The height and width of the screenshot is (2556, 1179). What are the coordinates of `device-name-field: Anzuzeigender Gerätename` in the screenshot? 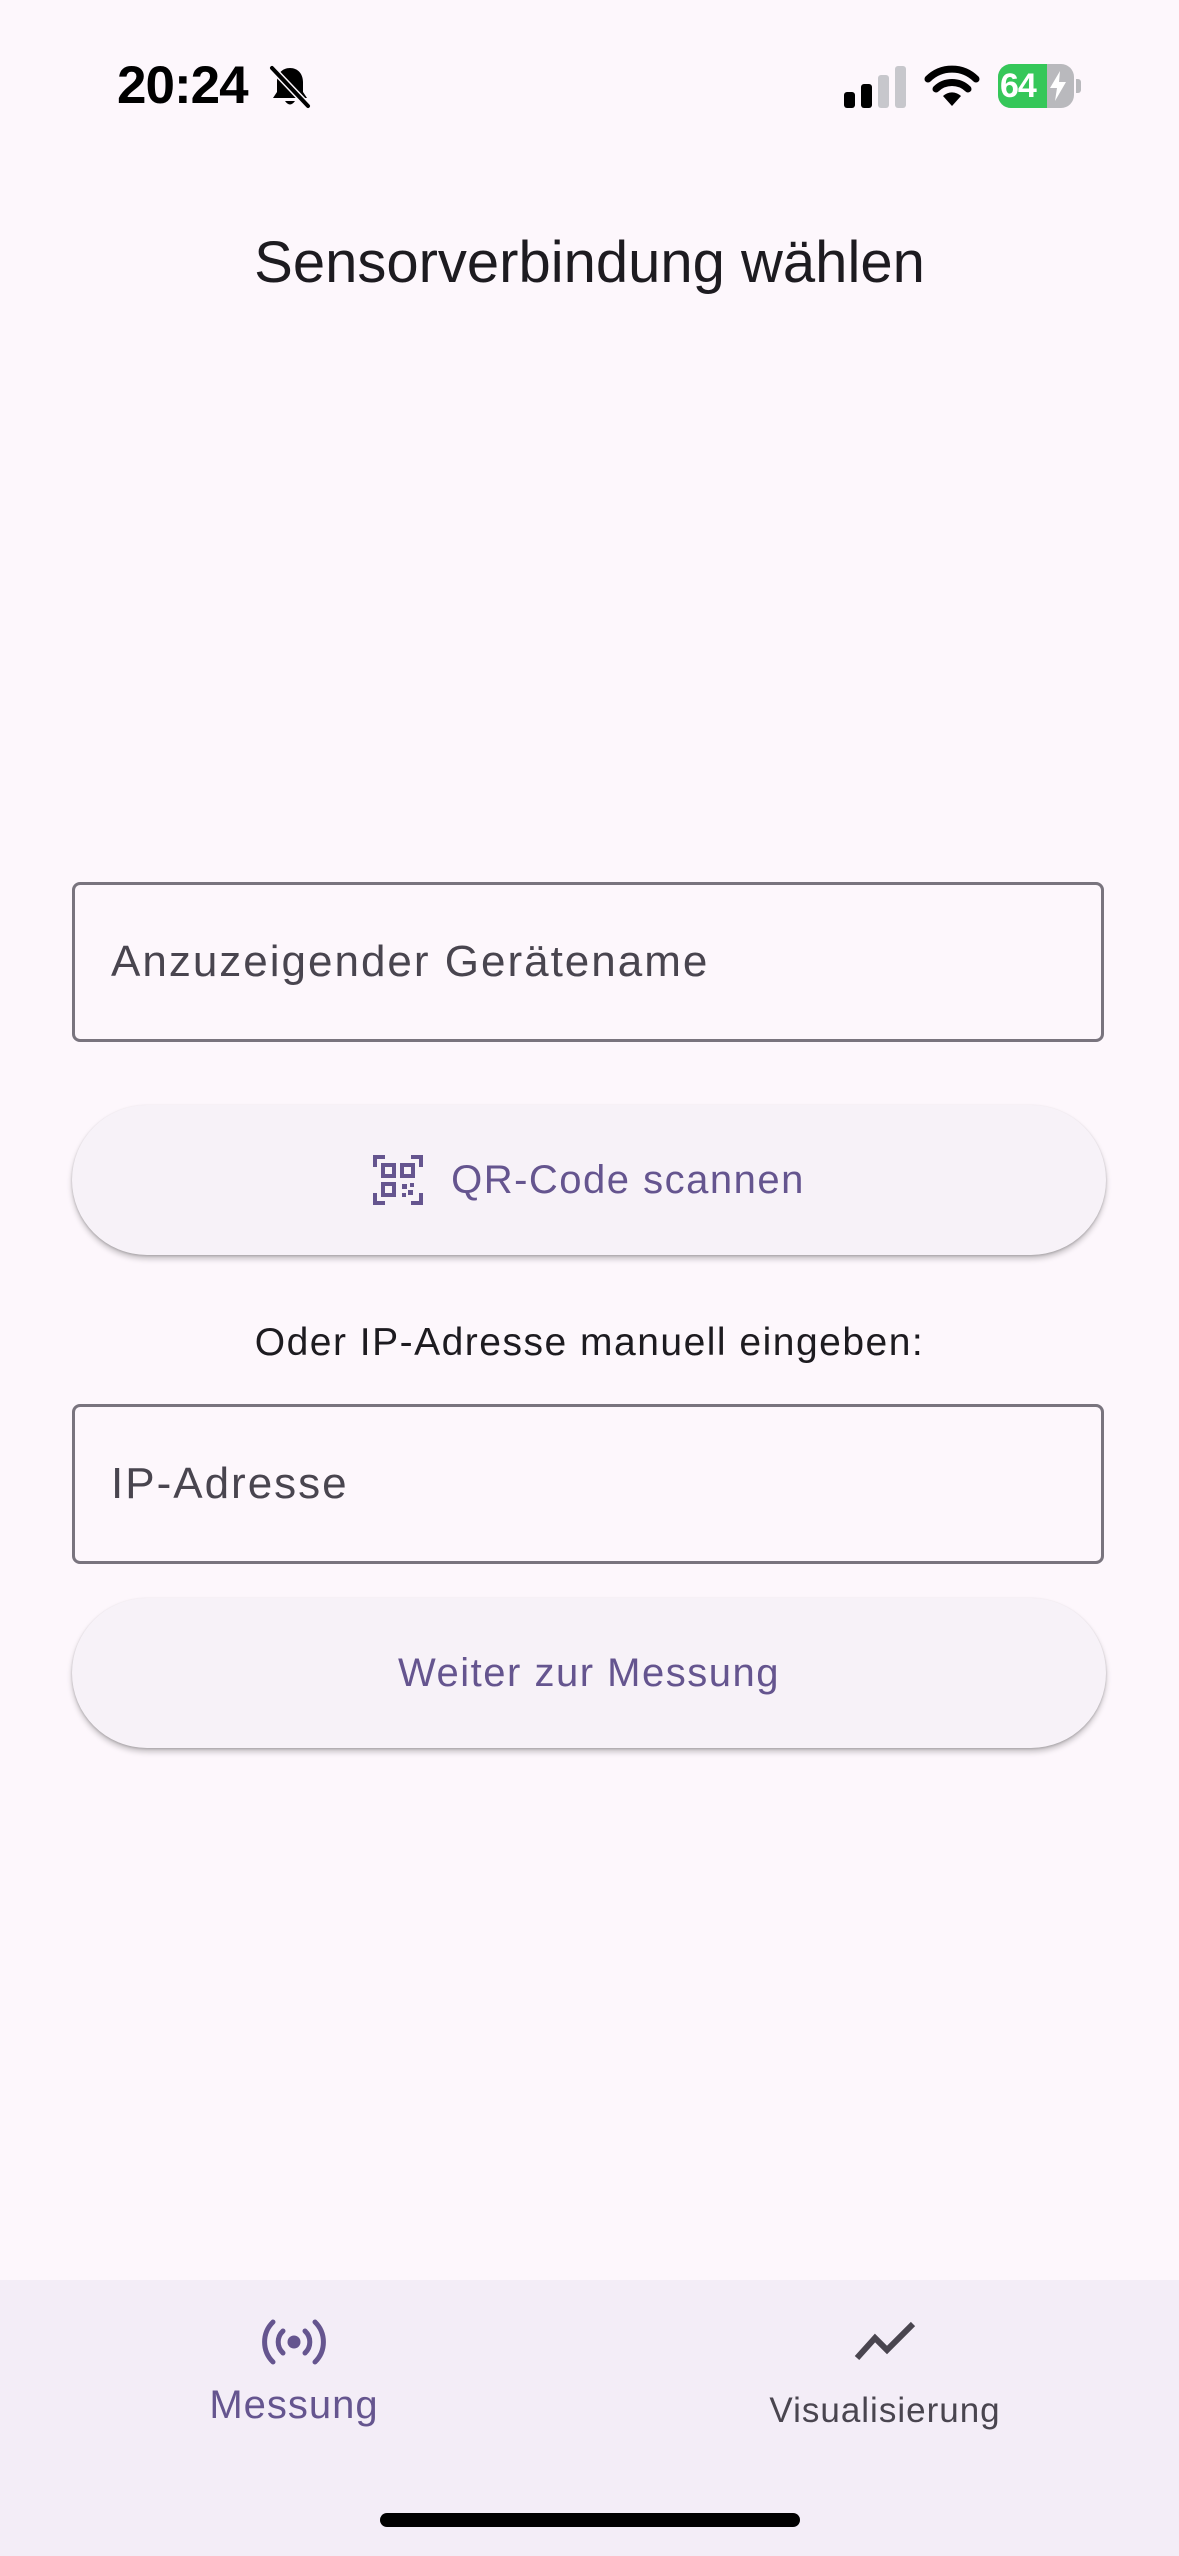 It's located at (588, 962).